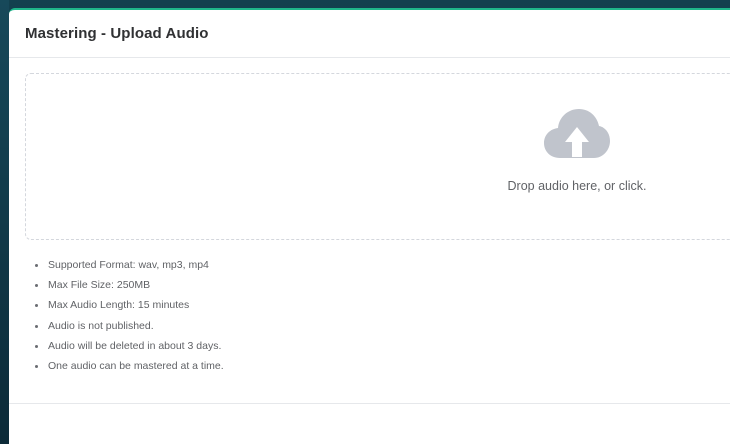  I want to click on list-item: One audio can be mastered at a time., so click(388, 366).